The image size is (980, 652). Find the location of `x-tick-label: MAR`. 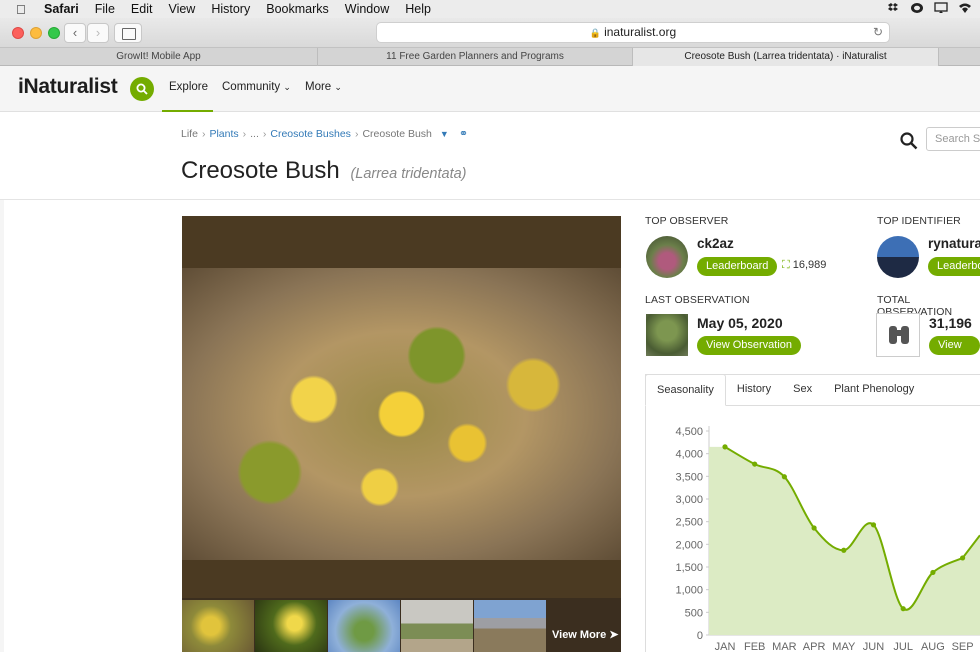

x-tick-label: MAR is located at coordinates (784, 646).